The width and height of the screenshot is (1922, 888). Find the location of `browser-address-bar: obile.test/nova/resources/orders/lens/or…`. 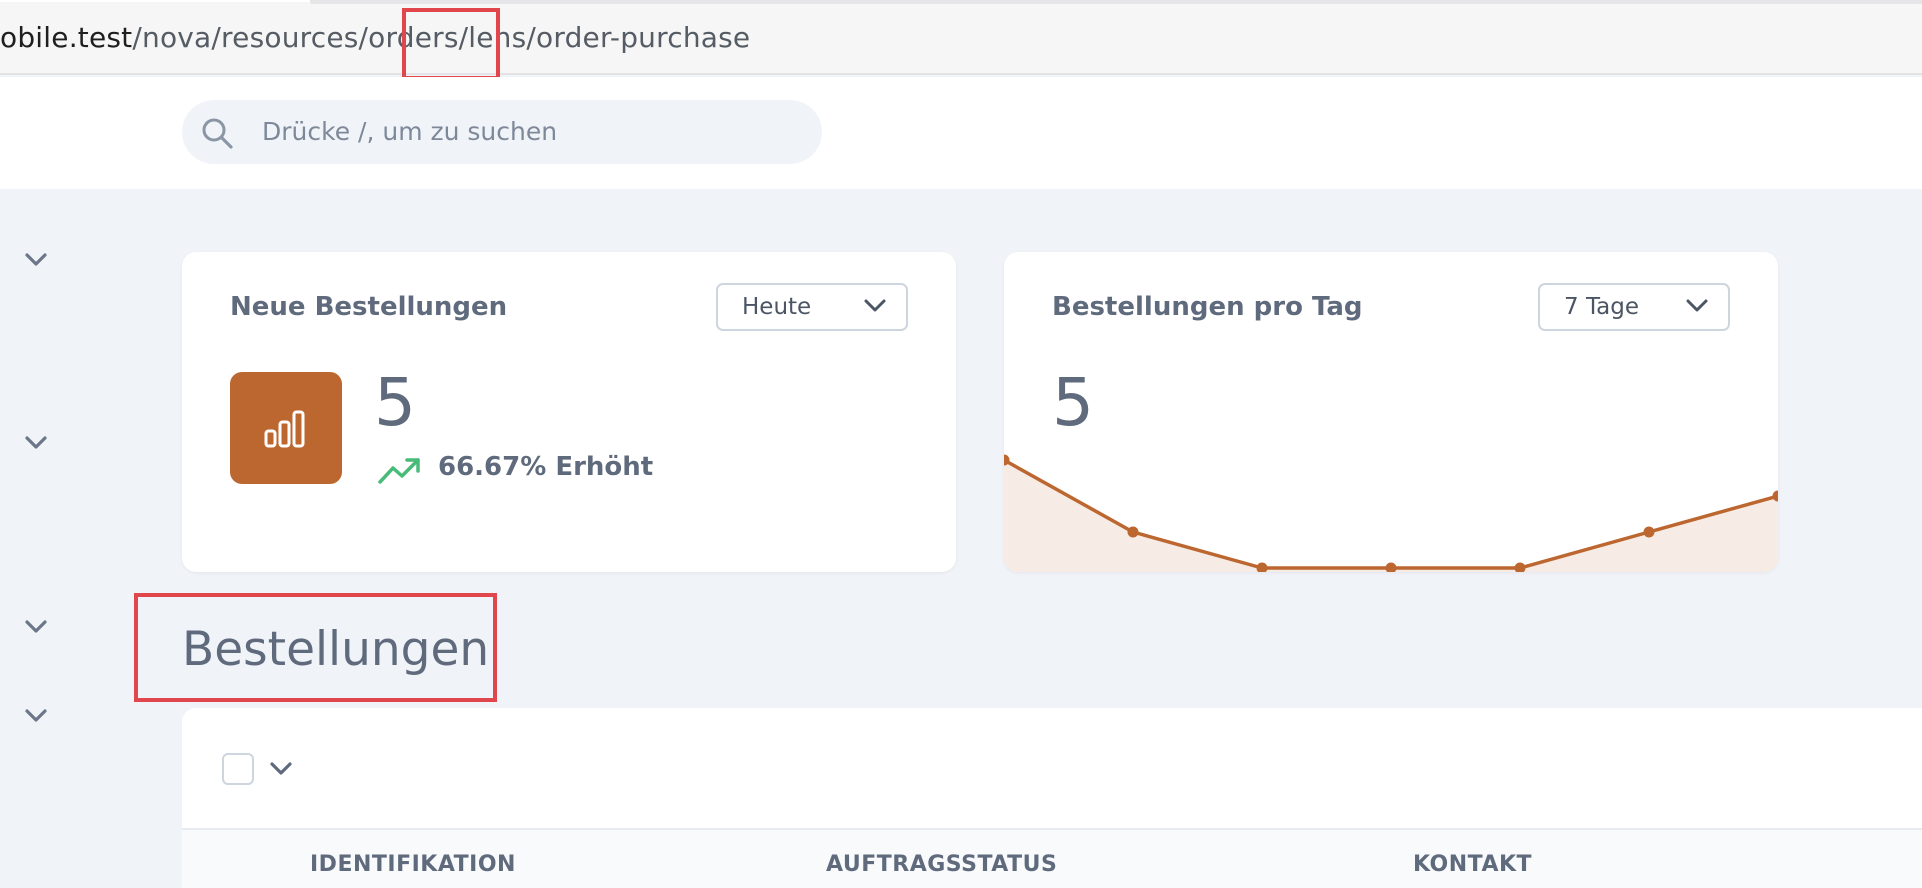

browser-address-bar: obile.test/nova/resources/orders/lens/or… is located at coordinates (961, 37).